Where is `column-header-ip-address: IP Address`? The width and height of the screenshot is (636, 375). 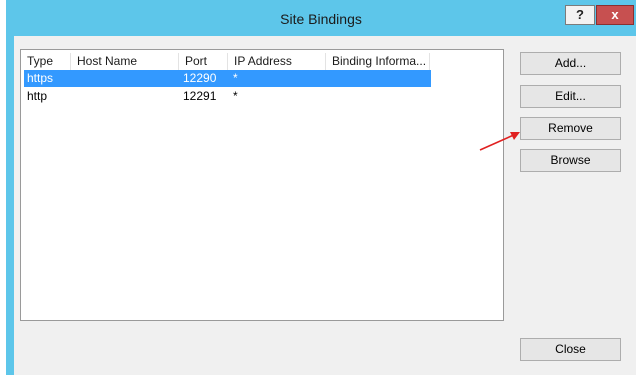
column-header-ip-address: IP Address is located at coordinates (277, 61).